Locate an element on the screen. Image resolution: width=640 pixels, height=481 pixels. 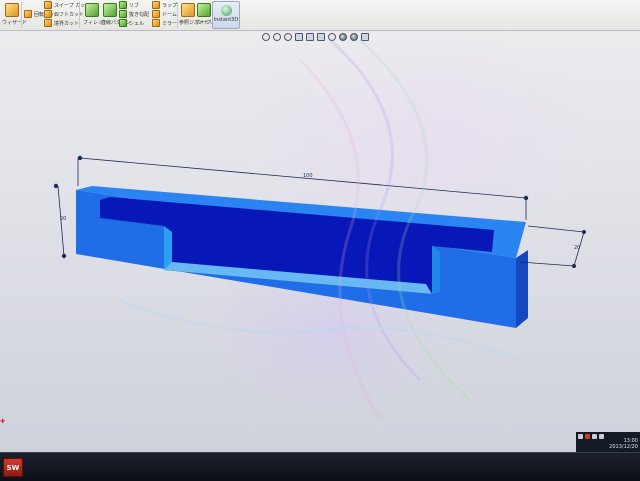
width-dimension-value: 20 is located at coordinates (577, 248).